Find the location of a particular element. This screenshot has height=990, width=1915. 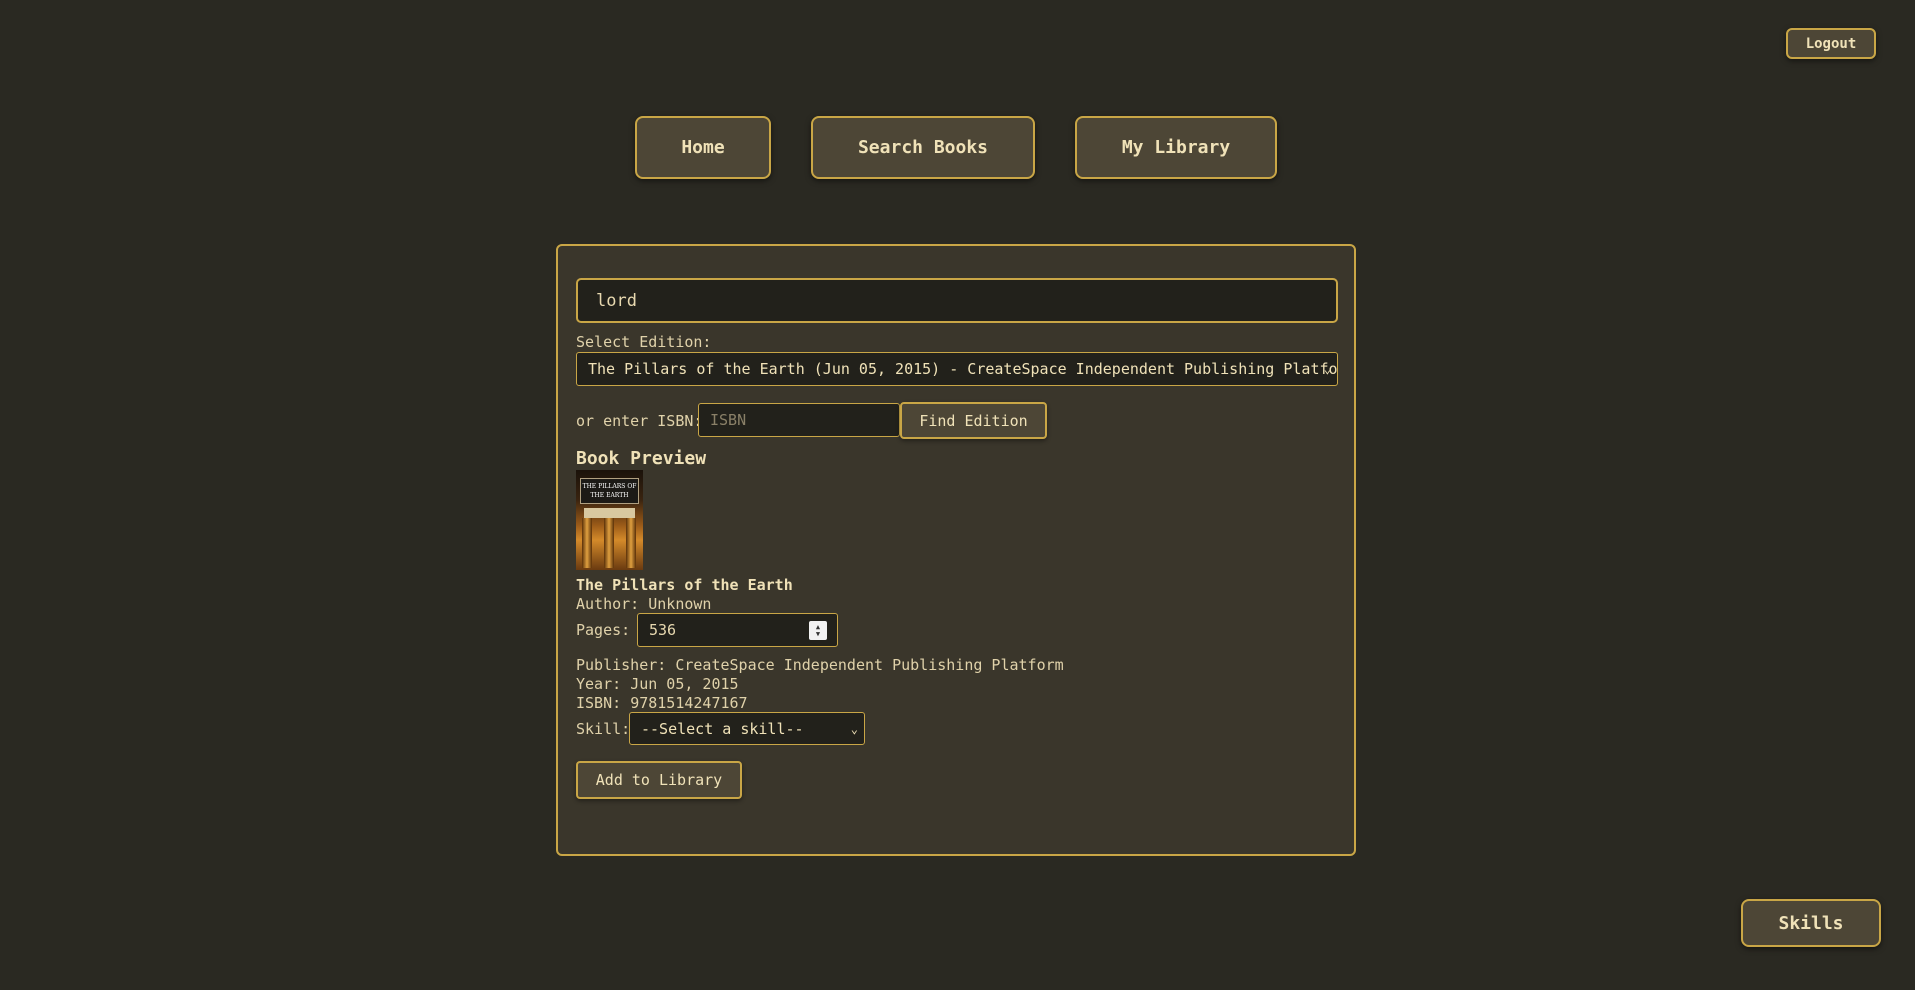

book-preview-heading: Book Preview is located at coordinates (641, 458).